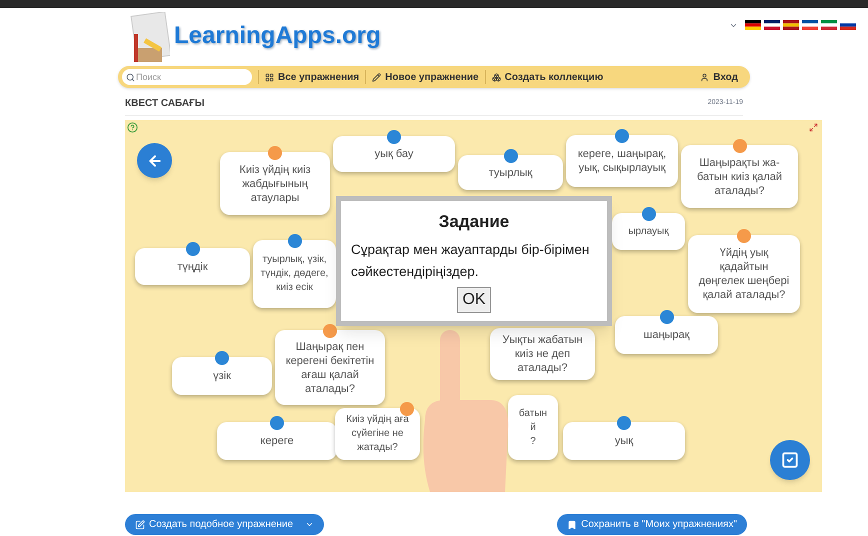 The height and width of the screenshot is (536, 868). Describe the element at coordinates (813, 127) in the screenshot. I see `fullscreen-icon` at that location.